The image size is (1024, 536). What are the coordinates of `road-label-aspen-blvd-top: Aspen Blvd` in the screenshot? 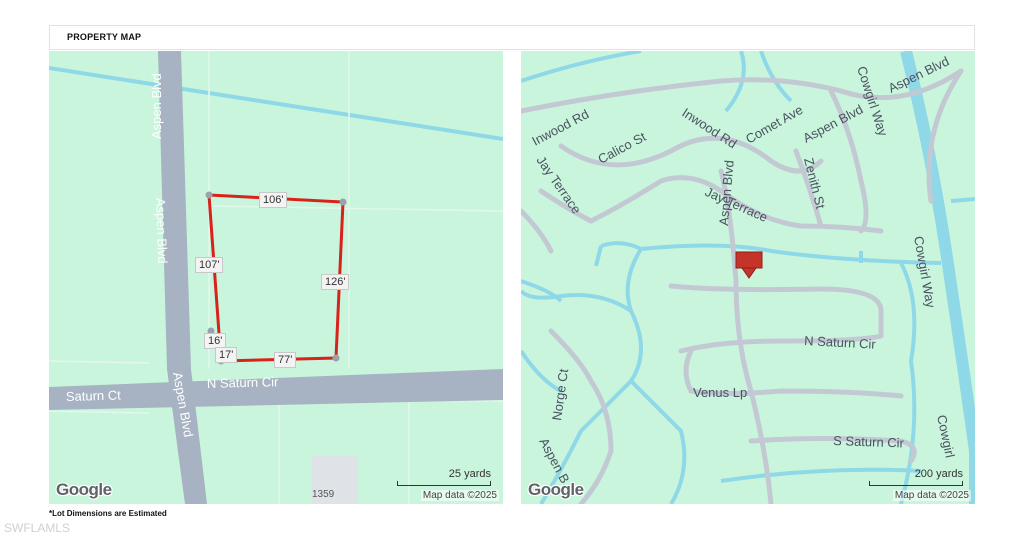 It's located at (156, 106).